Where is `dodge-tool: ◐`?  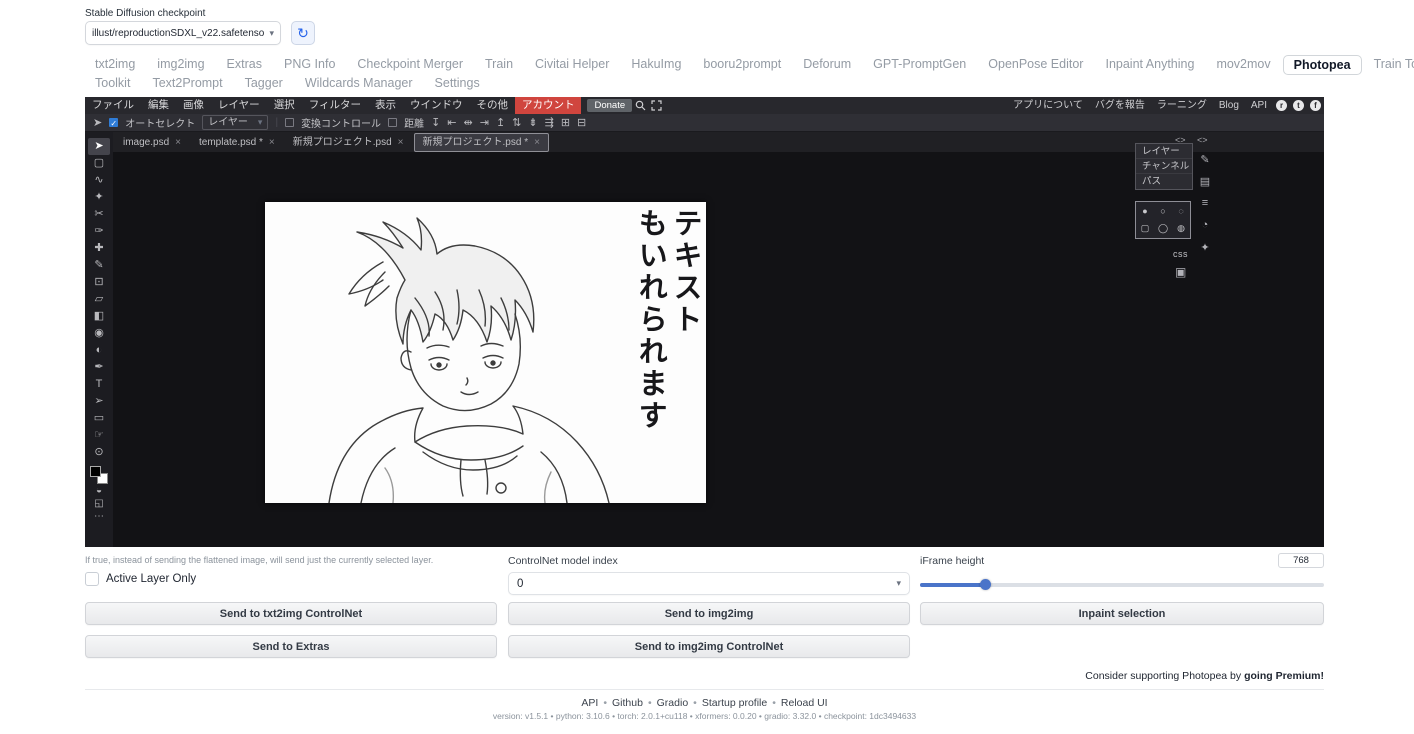
dodge-tool: ◐ is located at coordinates (99, 350).